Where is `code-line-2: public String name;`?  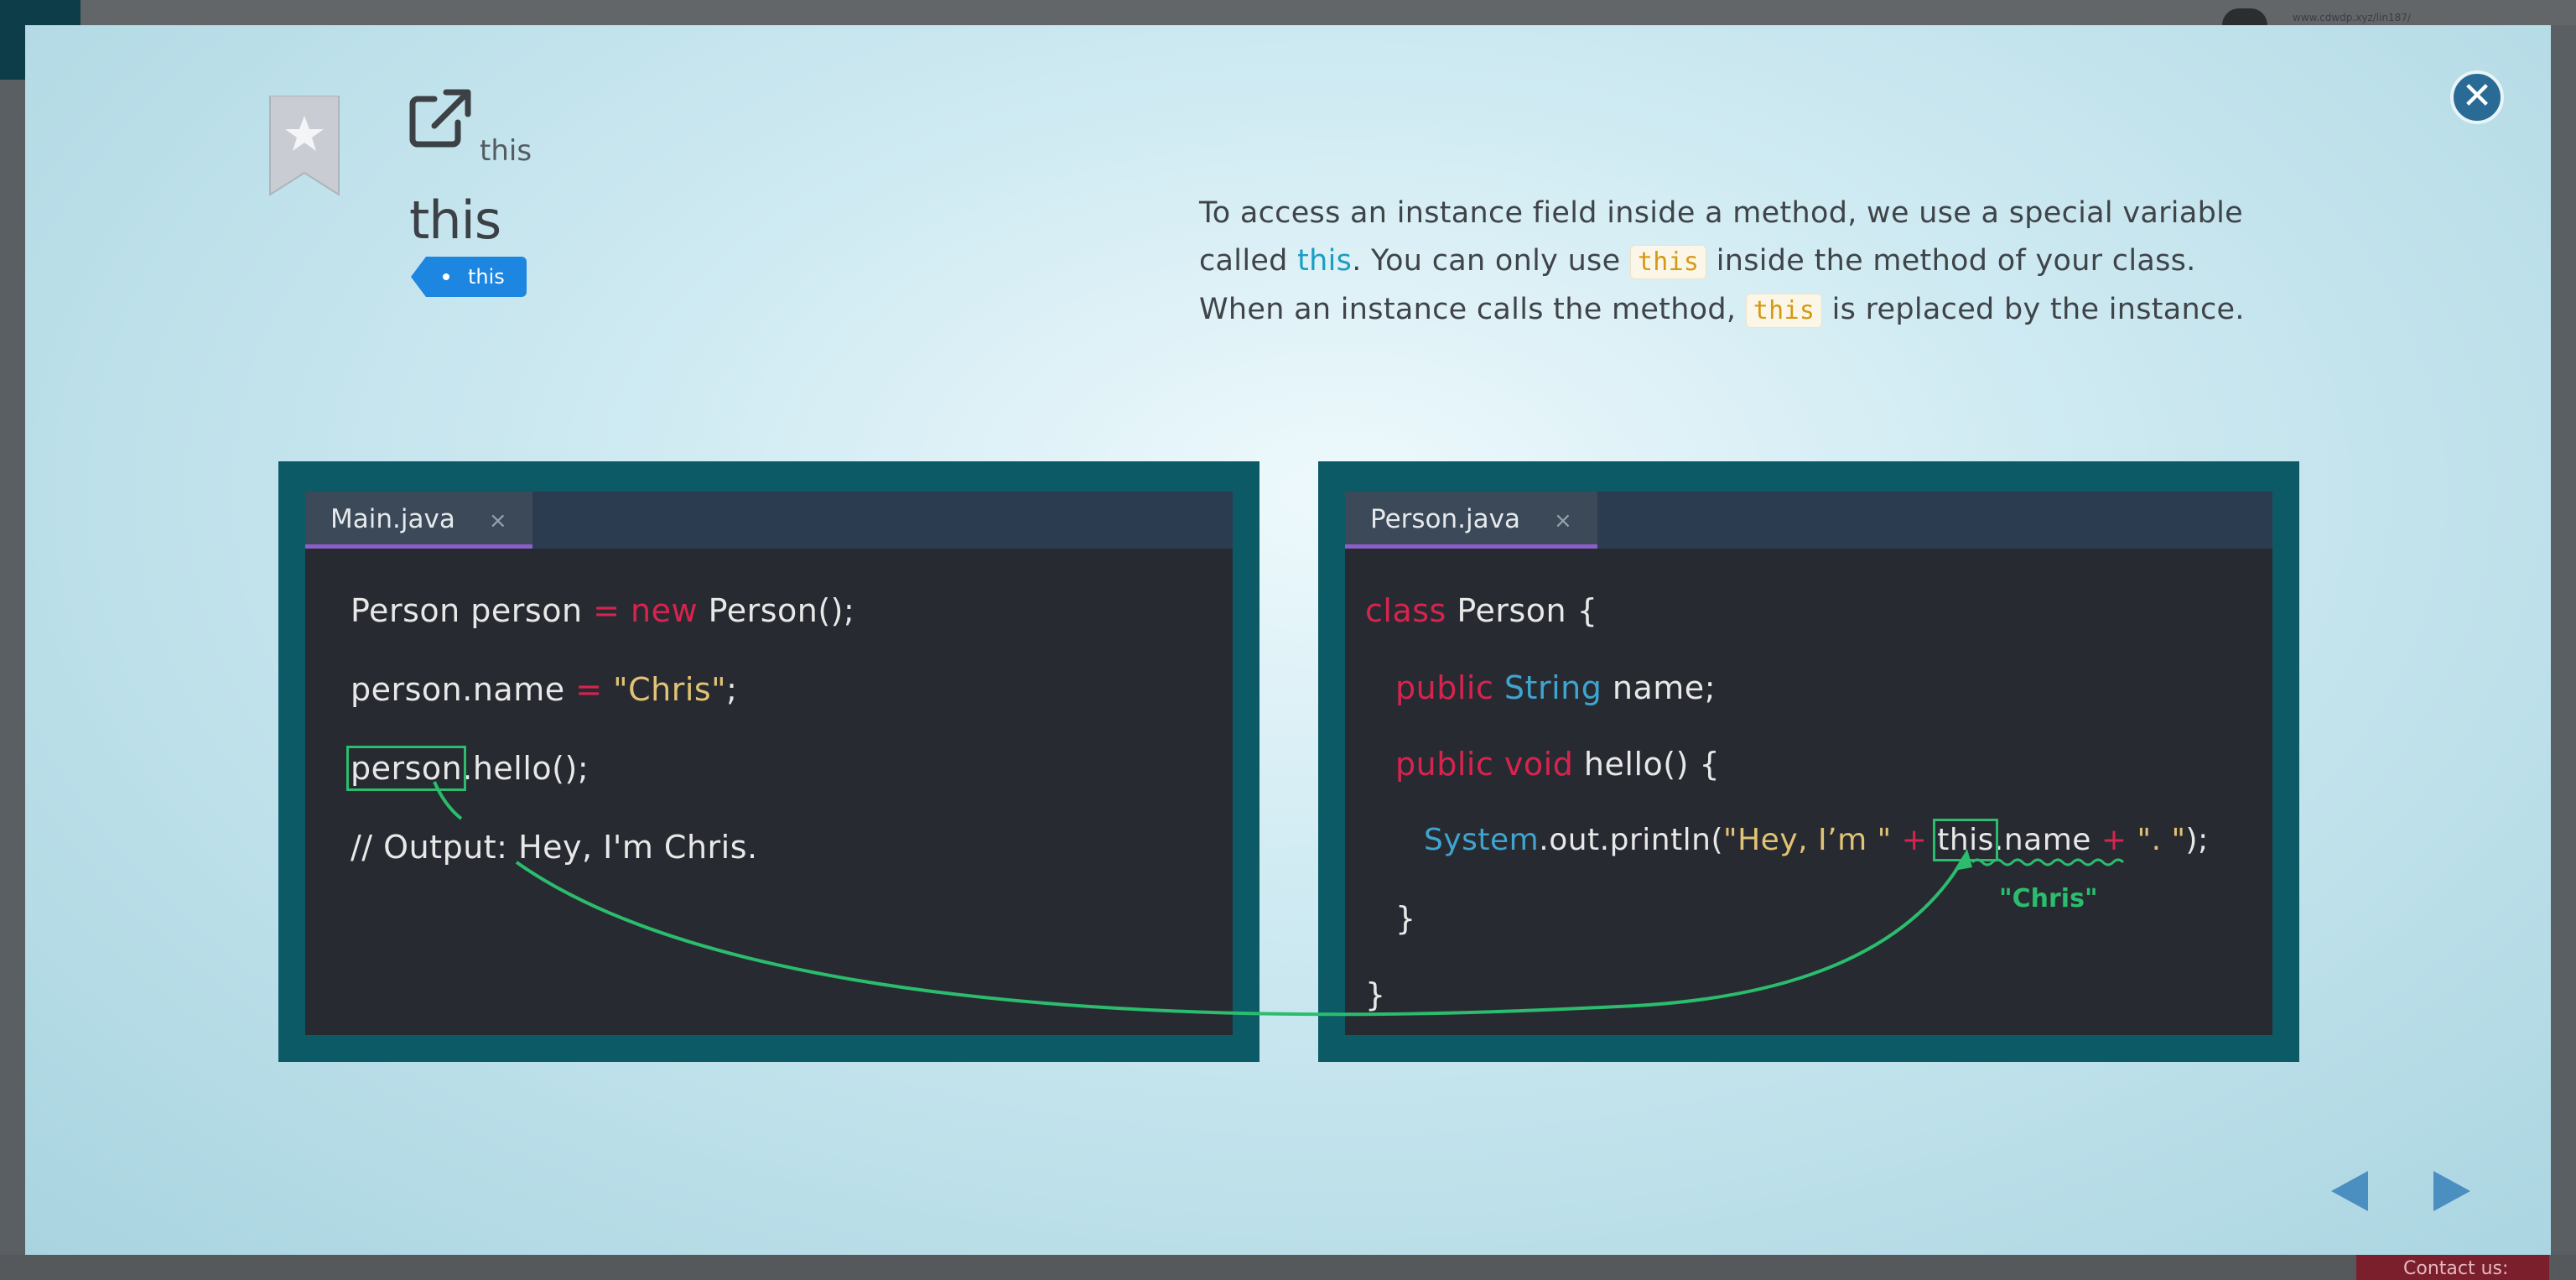
code-line-2: public String name; is located at coordinates (1555, 687).